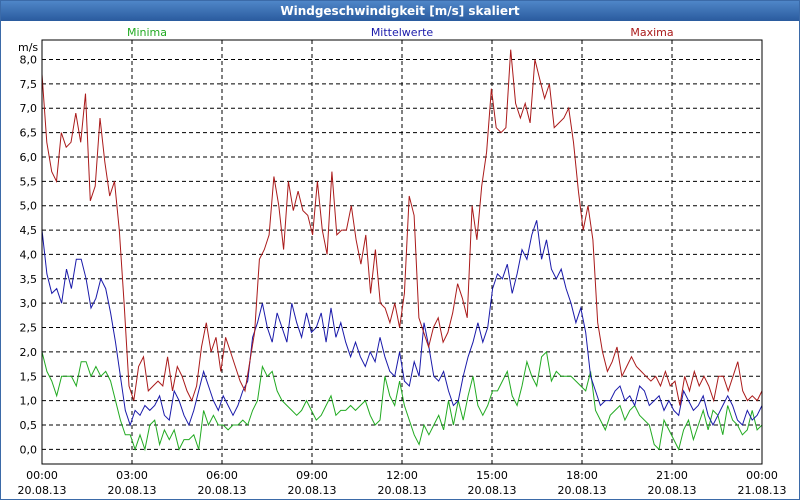  Describe the element at coordinates (132, 475) in the screenshot. I see `x-tick-time: 03:00` at that location.